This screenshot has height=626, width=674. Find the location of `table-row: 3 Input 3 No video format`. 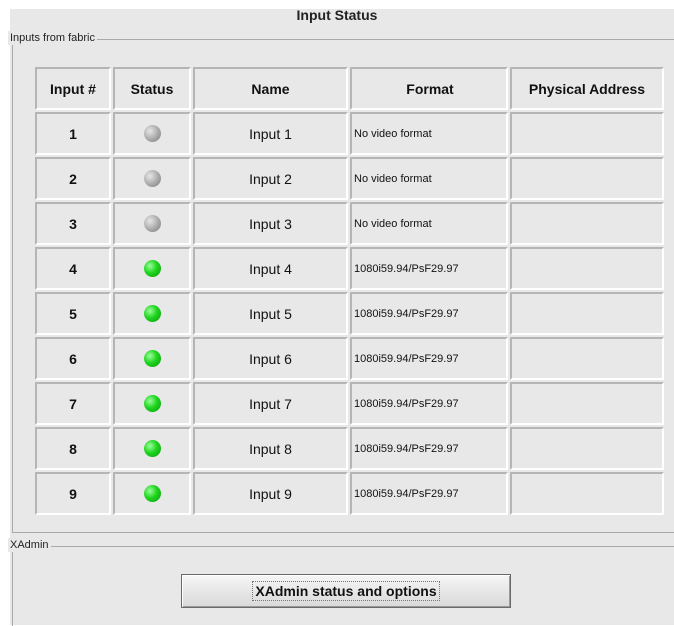

table-row: 3 Input 3 No video format is located at coordinates (349, 223).